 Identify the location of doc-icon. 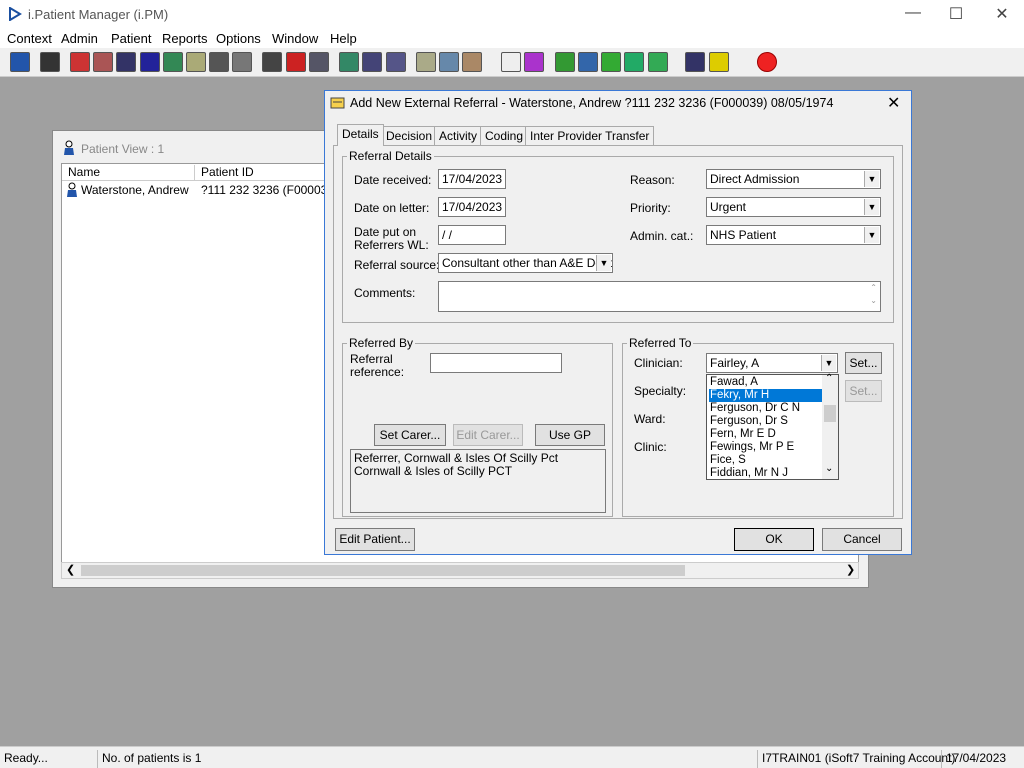
(511, 62).